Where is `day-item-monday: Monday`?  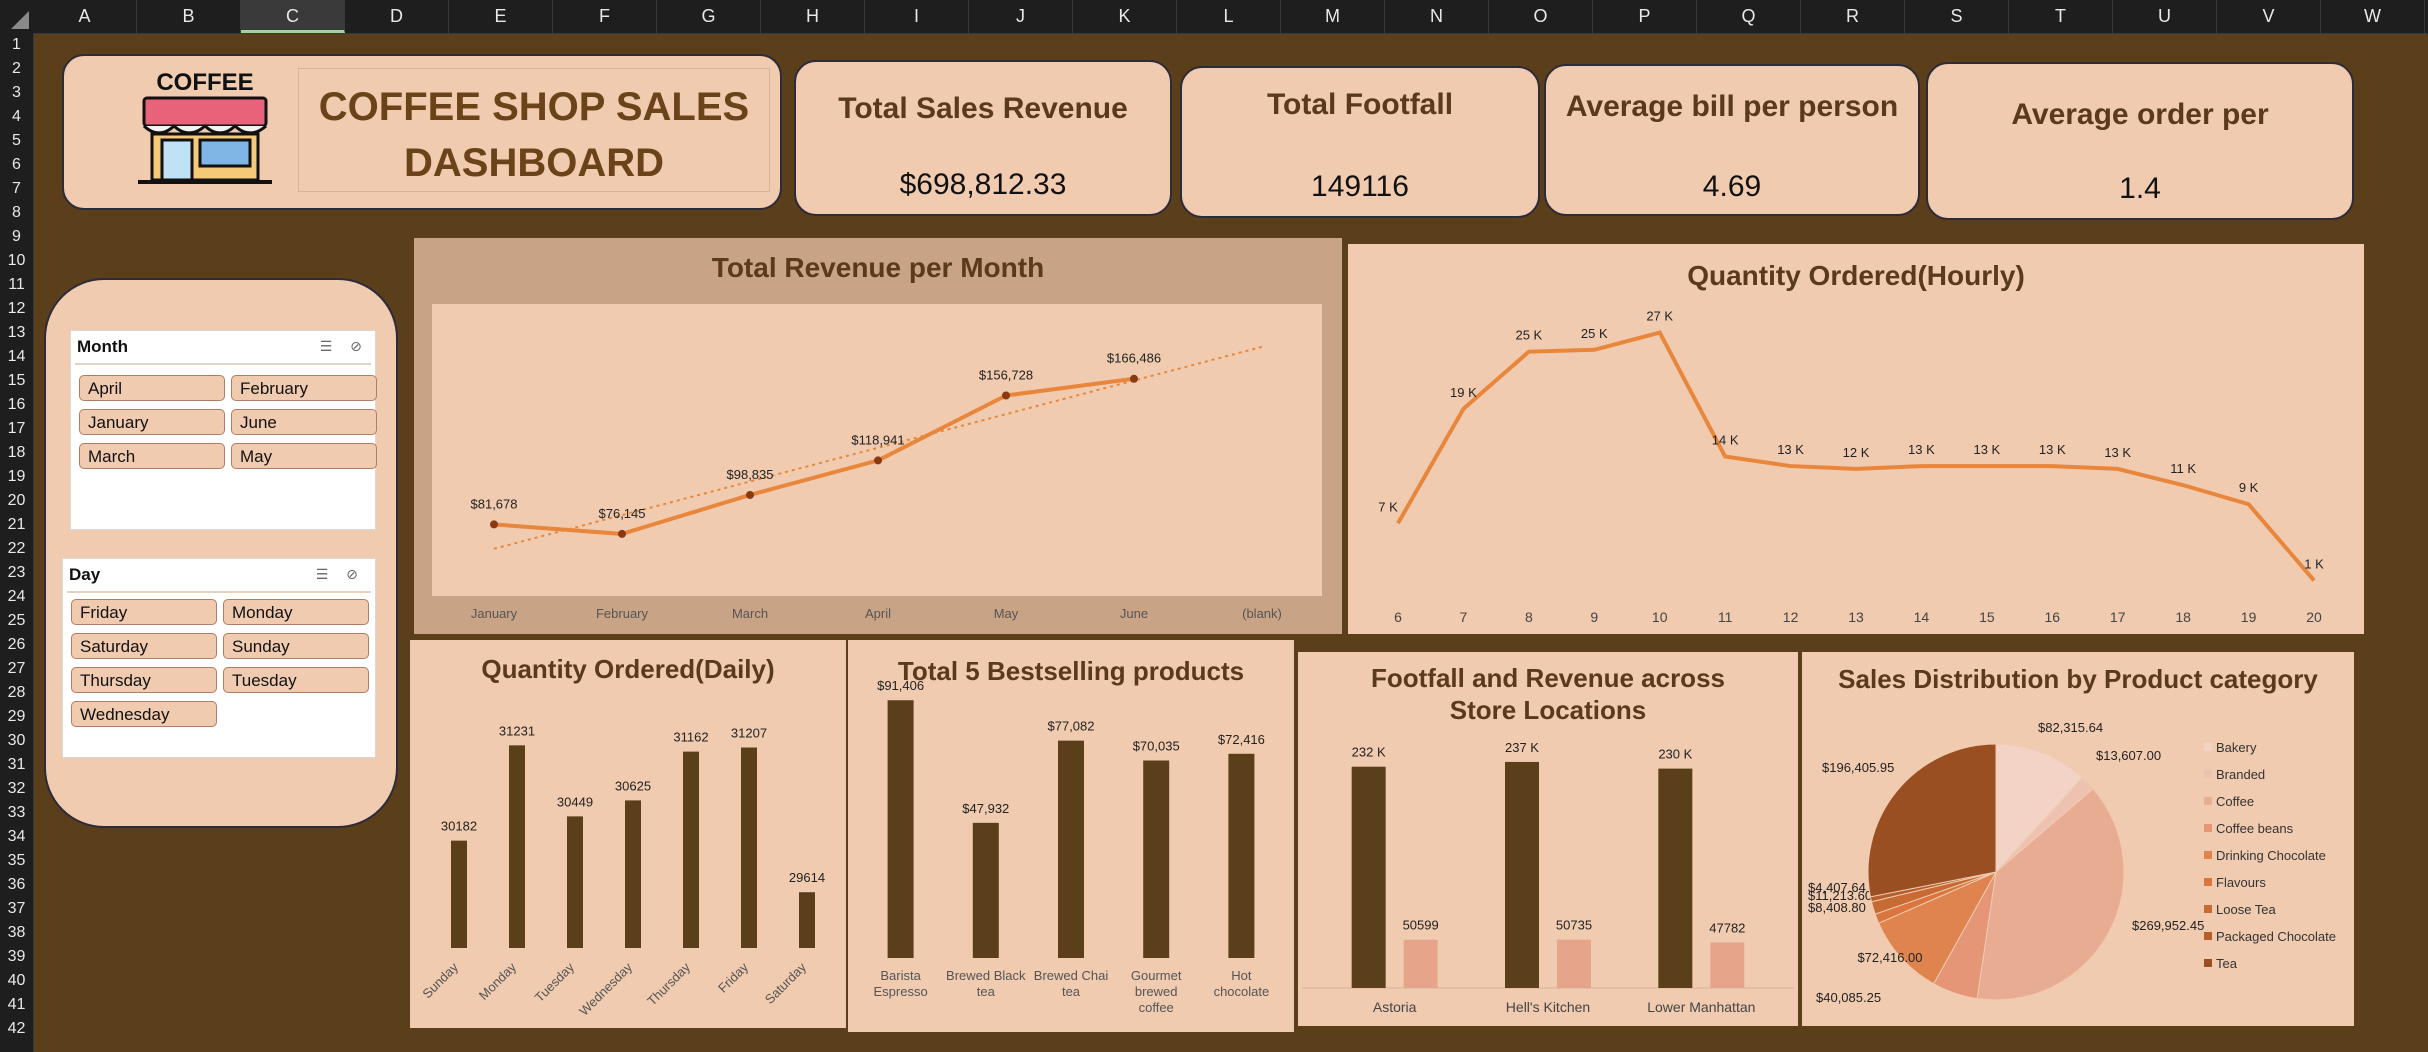 day-item-monday: Monday is located at coordinates (296, 612).